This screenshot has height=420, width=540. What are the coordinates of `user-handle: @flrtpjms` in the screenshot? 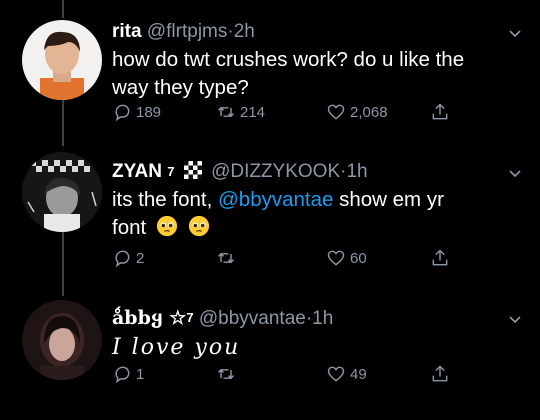 It's located at (187, 31).